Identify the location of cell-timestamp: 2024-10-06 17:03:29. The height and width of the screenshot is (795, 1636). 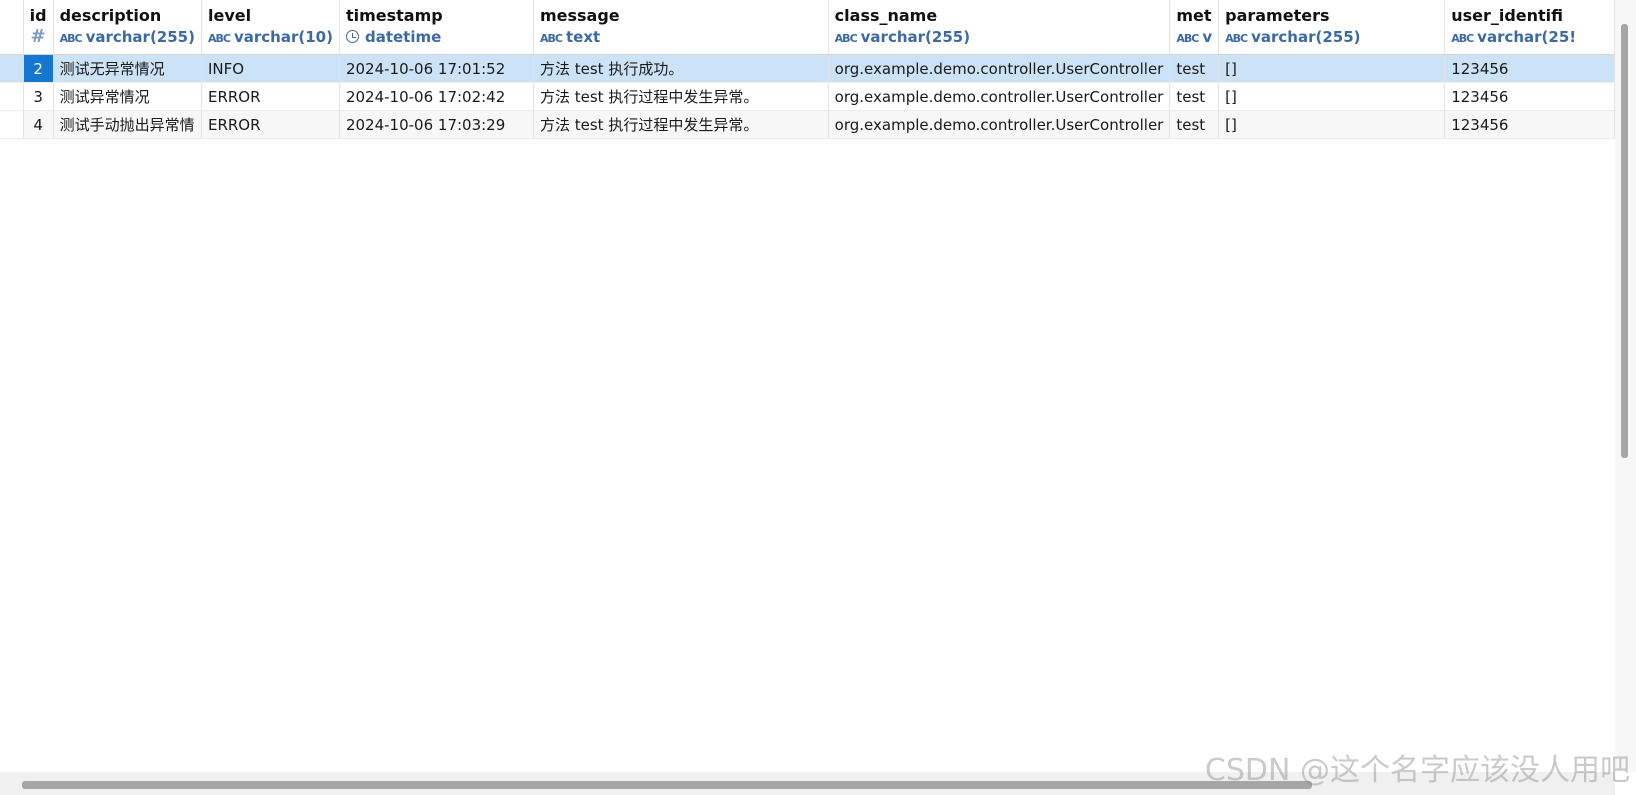
(436, 124).